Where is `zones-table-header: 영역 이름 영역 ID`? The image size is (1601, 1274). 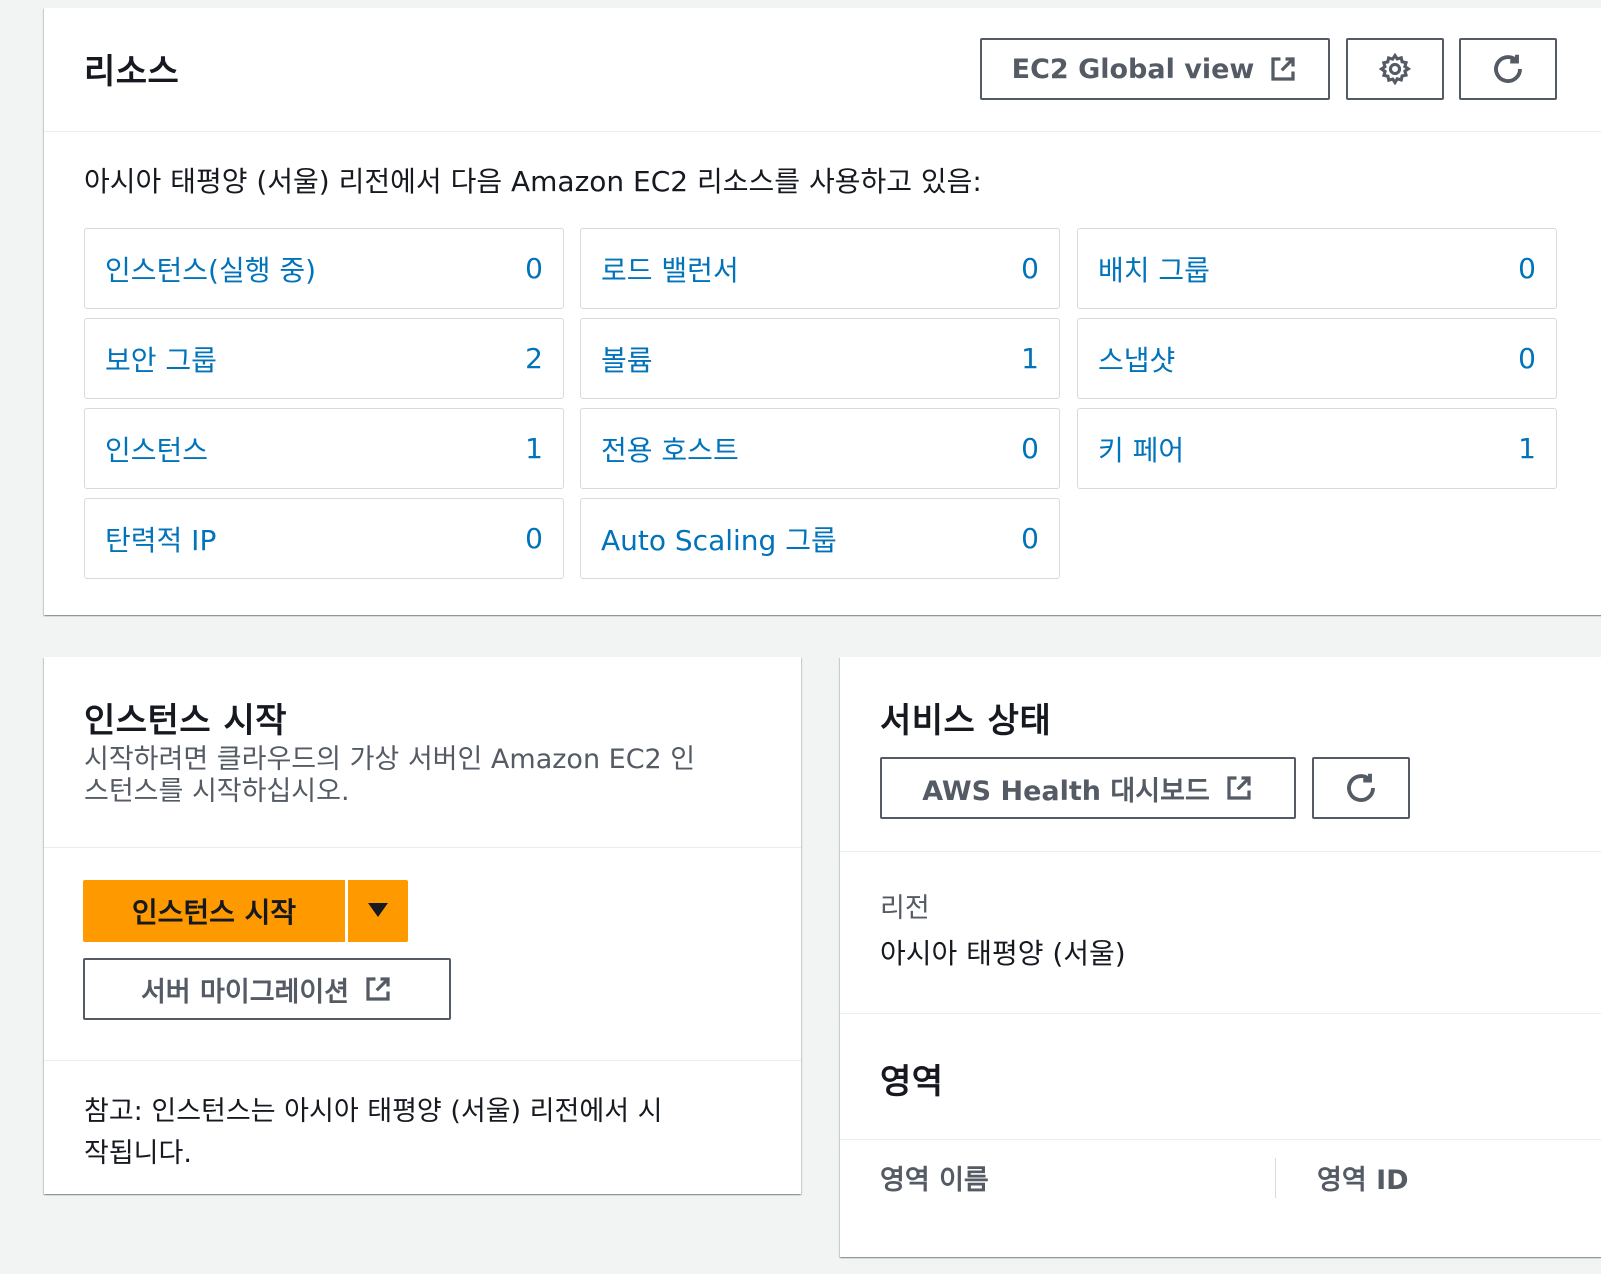
zones-table-header: 영역 이름 영역 ID is located at coordinates (1220, 1179).